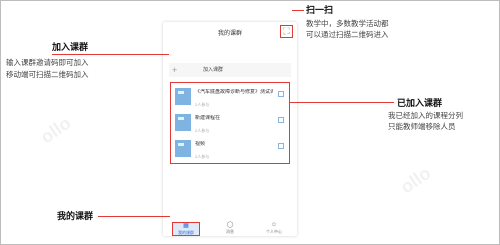 Image resolution: width=500 pixels, height=245 pixels. Describe the element at coordinates (70, 47) in the screenshot. I see `join-callout-title: 加入课群` at that location.